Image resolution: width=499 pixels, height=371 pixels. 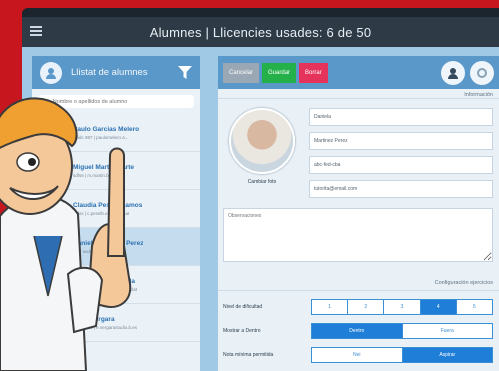 I want to click on code-field, so click(x=401, y=165).